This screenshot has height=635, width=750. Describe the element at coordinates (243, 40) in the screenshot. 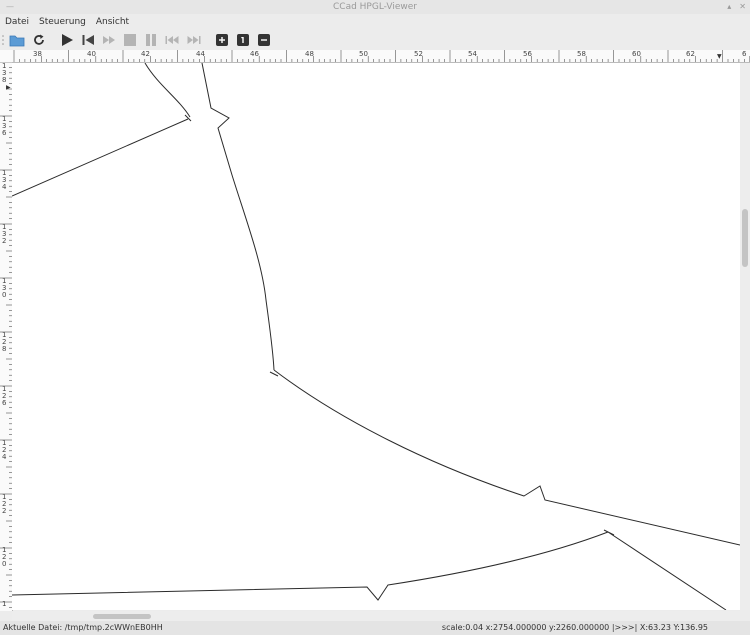

I see `zoom-reset-icon` at that location.